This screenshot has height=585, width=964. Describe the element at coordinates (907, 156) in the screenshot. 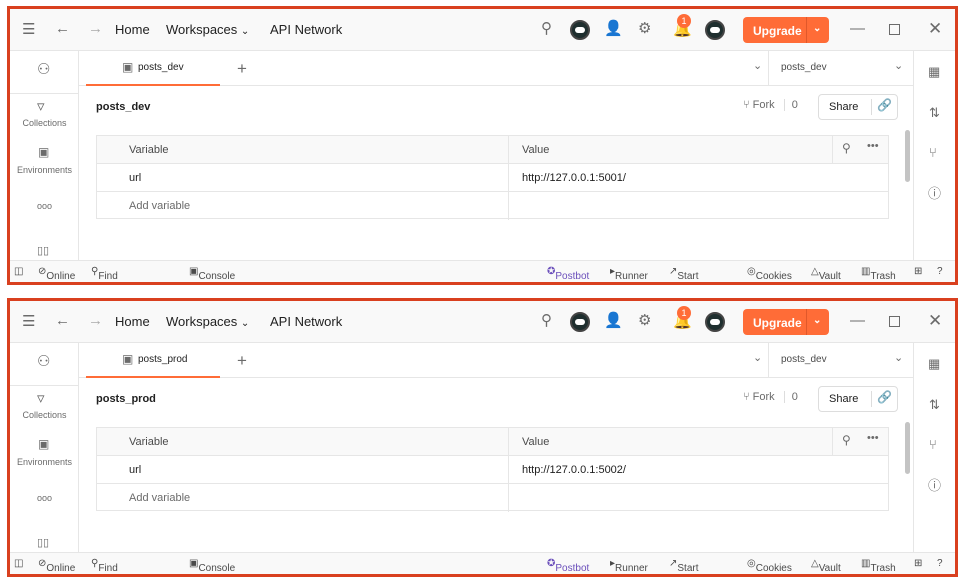

I see `scrollbar` at that location.